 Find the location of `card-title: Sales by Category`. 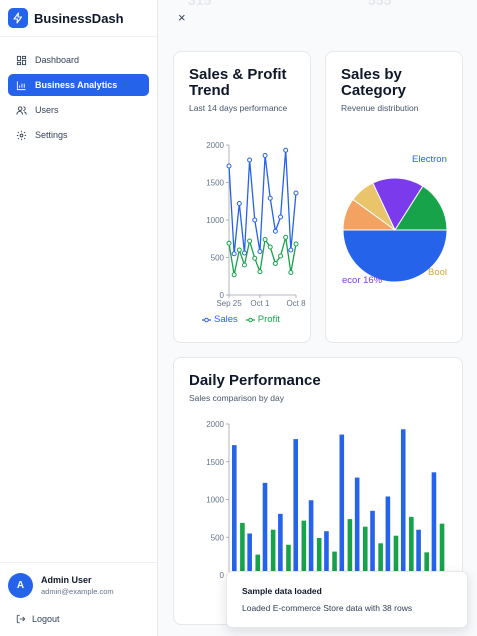

card-title: Sales by Category is located at coordinates (374, 82).